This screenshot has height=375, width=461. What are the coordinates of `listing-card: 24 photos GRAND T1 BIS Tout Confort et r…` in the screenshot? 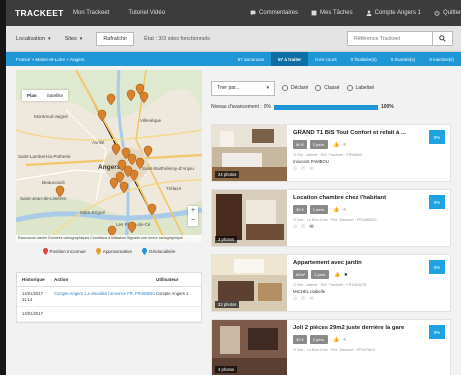 It's located at (331, 153).